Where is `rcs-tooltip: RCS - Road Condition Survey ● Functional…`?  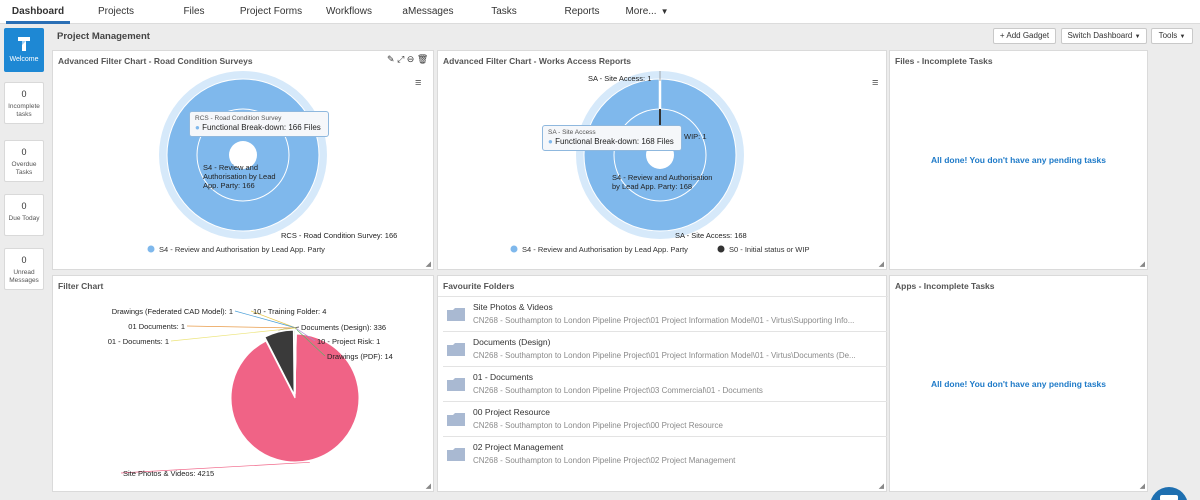 rcs-tooltip: RCS - Road Condition Survey ● Functional… is located at coordinates (259, 124).